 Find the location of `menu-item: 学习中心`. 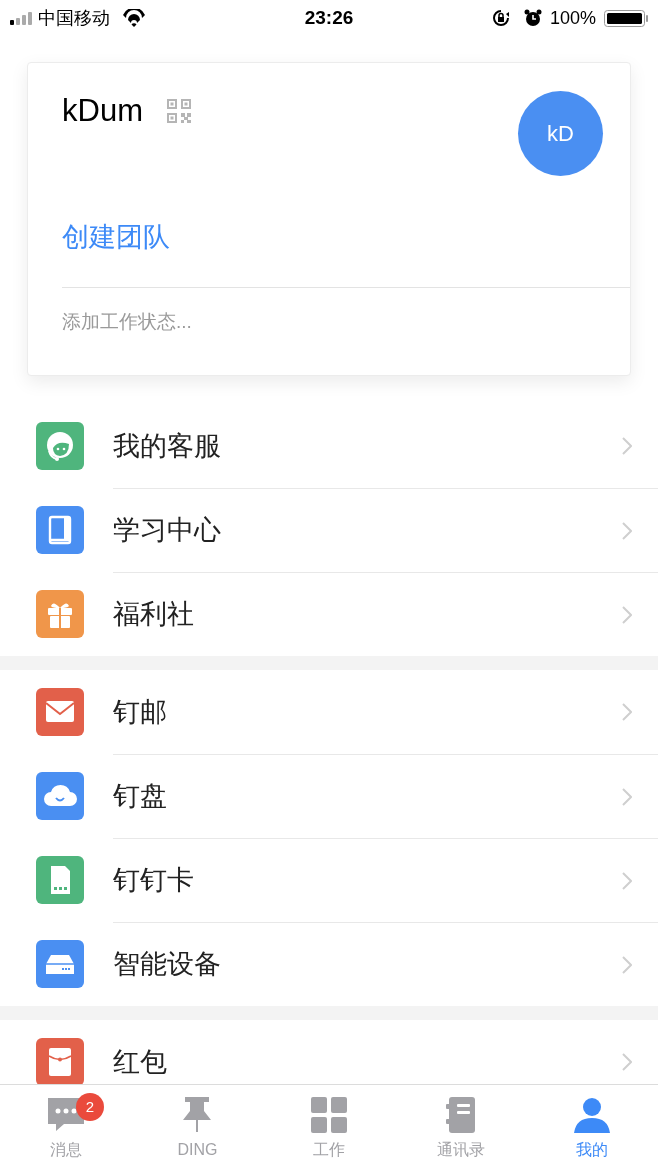

menu-item: 学习中心 is located at coordinates (329, 530).